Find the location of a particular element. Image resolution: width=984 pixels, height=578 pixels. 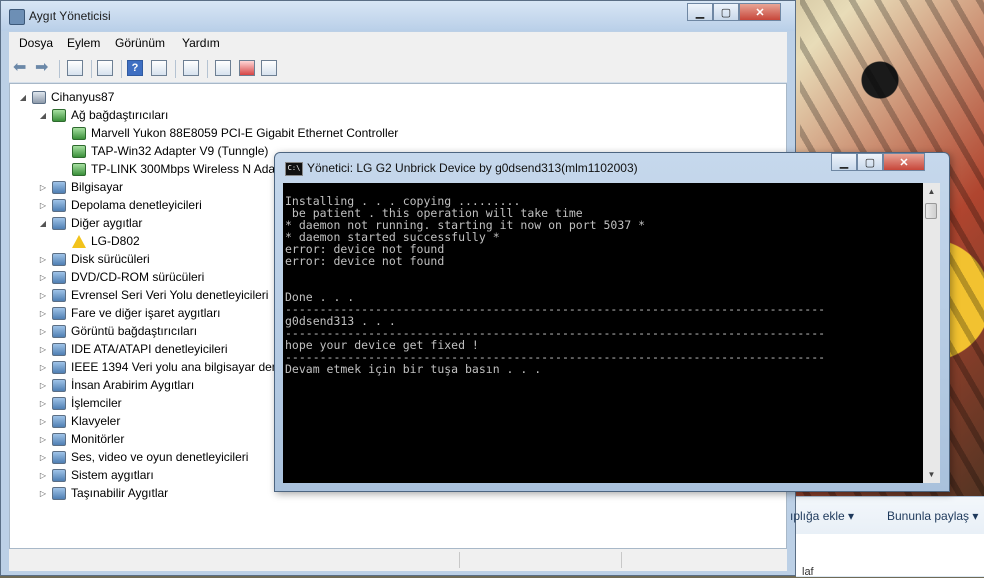

tree-item-label: IEEE 1394 Veri yolu ana bilgisayar denet is located at coordinates (180, 367).